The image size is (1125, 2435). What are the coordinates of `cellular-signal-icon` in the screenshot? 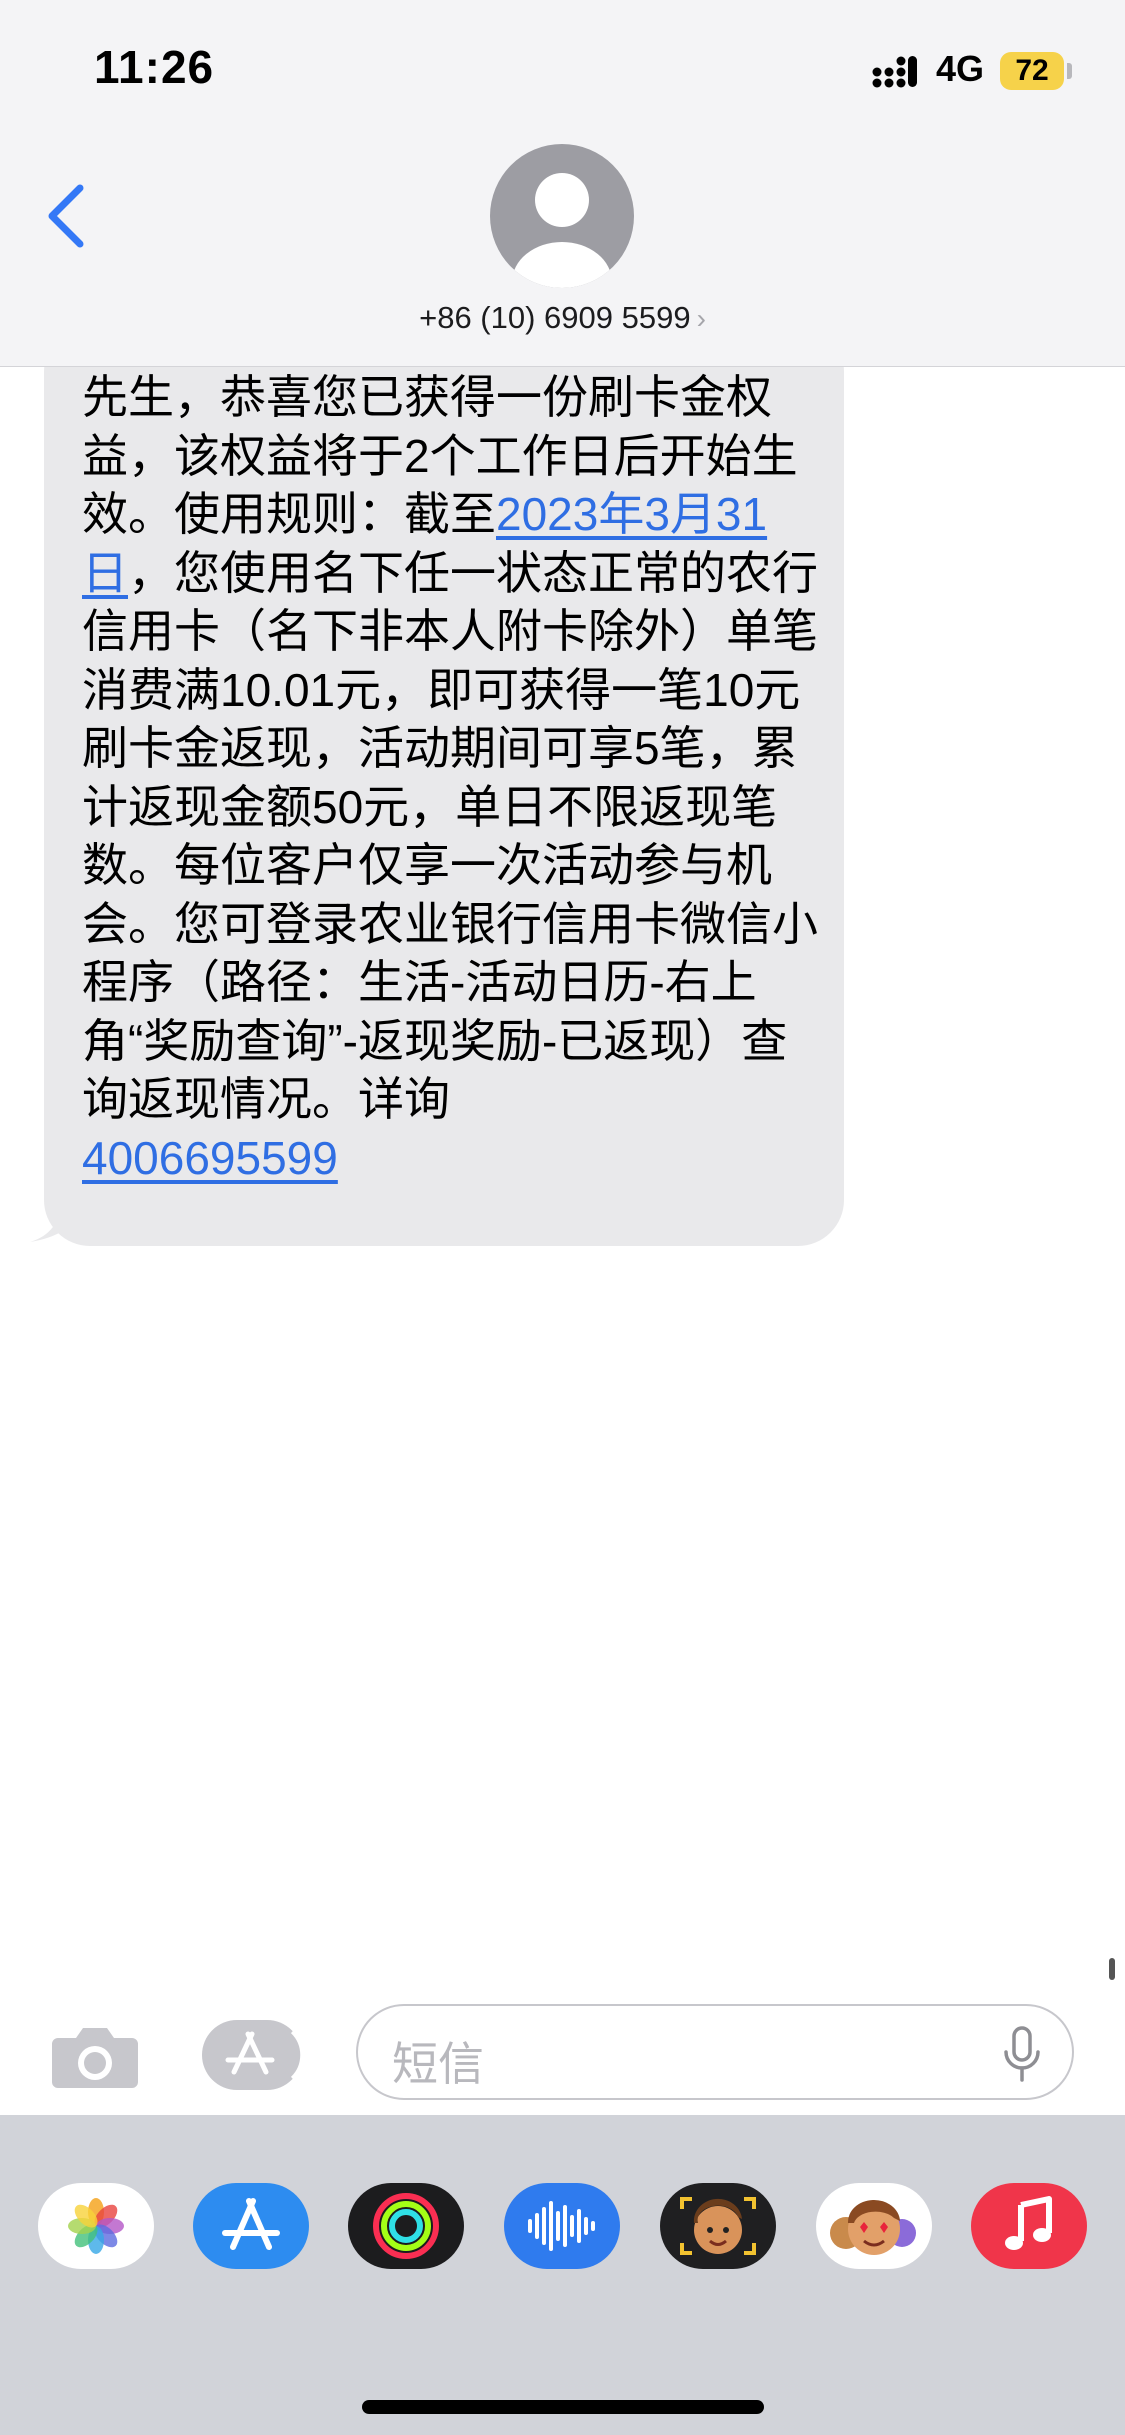 It's located at (894, 72).